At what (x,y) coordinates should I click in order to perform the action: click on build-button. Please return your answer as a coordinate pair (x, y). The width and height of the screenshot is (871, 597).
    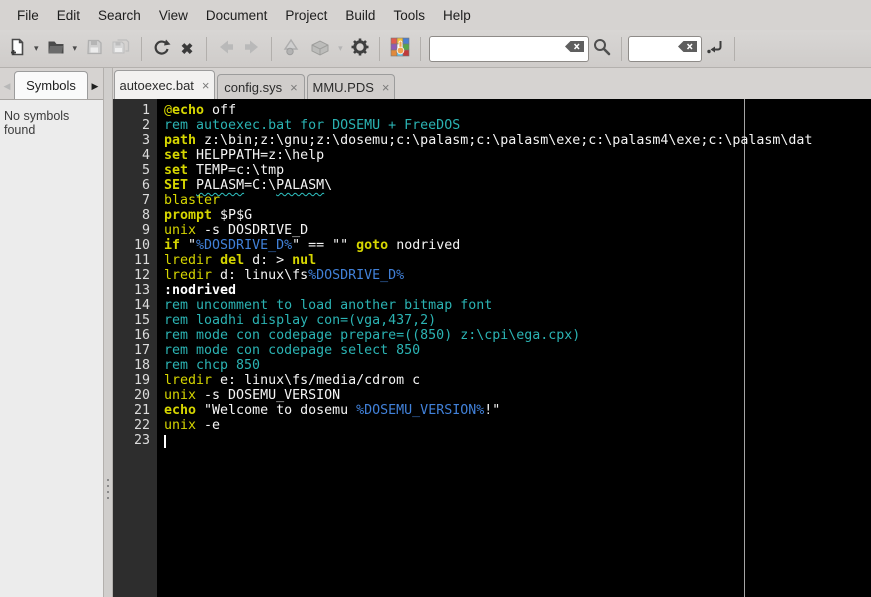
    Looking at the image, I should click on (320, 49).